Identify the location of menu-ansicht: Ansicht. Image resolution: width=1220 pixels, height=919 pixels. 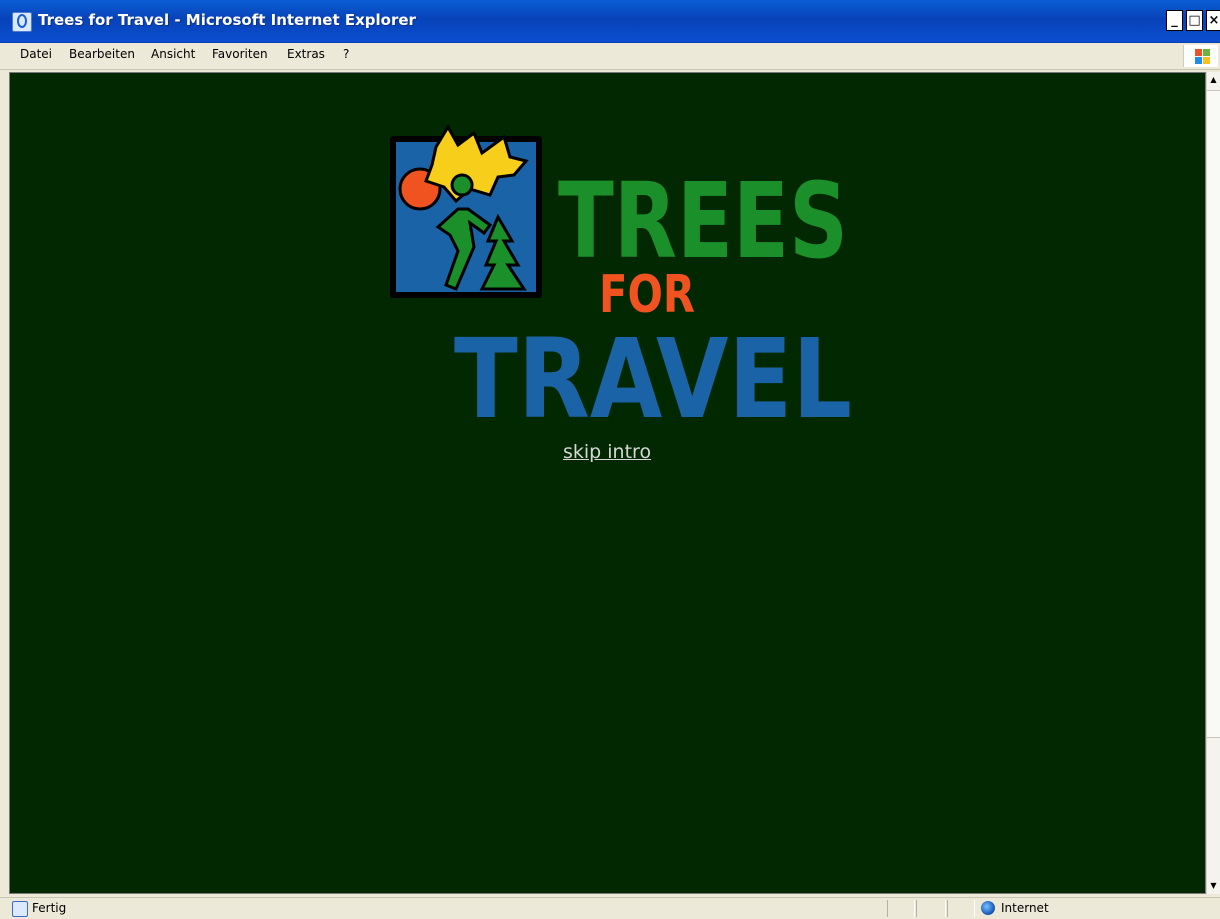
(173, 54).